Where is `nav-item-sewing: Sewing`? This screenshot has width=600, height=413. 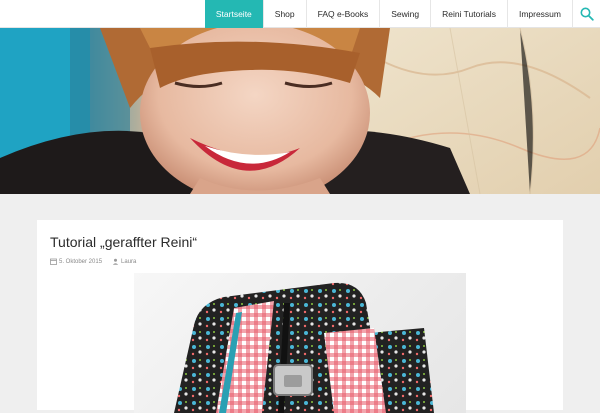 nav-item-sewing: Sewing is located at coordinates (404, 14).